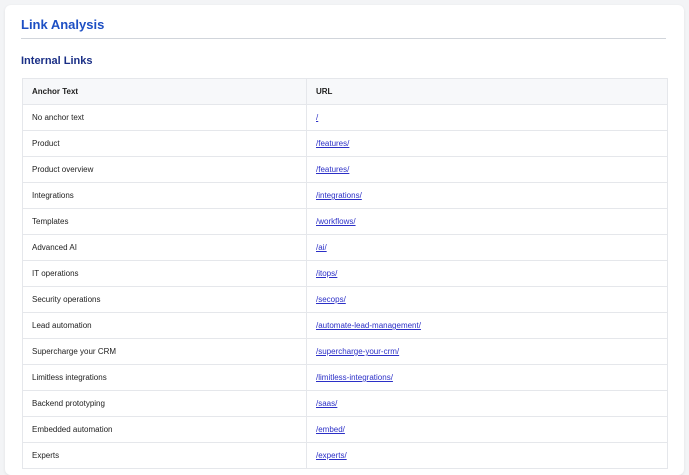 This screenshot has width=689, height=475. What do you see at coordinates (487, 429) in the screenshot?
I see `url-cell: /embed/` at bounding box center [487, 429].